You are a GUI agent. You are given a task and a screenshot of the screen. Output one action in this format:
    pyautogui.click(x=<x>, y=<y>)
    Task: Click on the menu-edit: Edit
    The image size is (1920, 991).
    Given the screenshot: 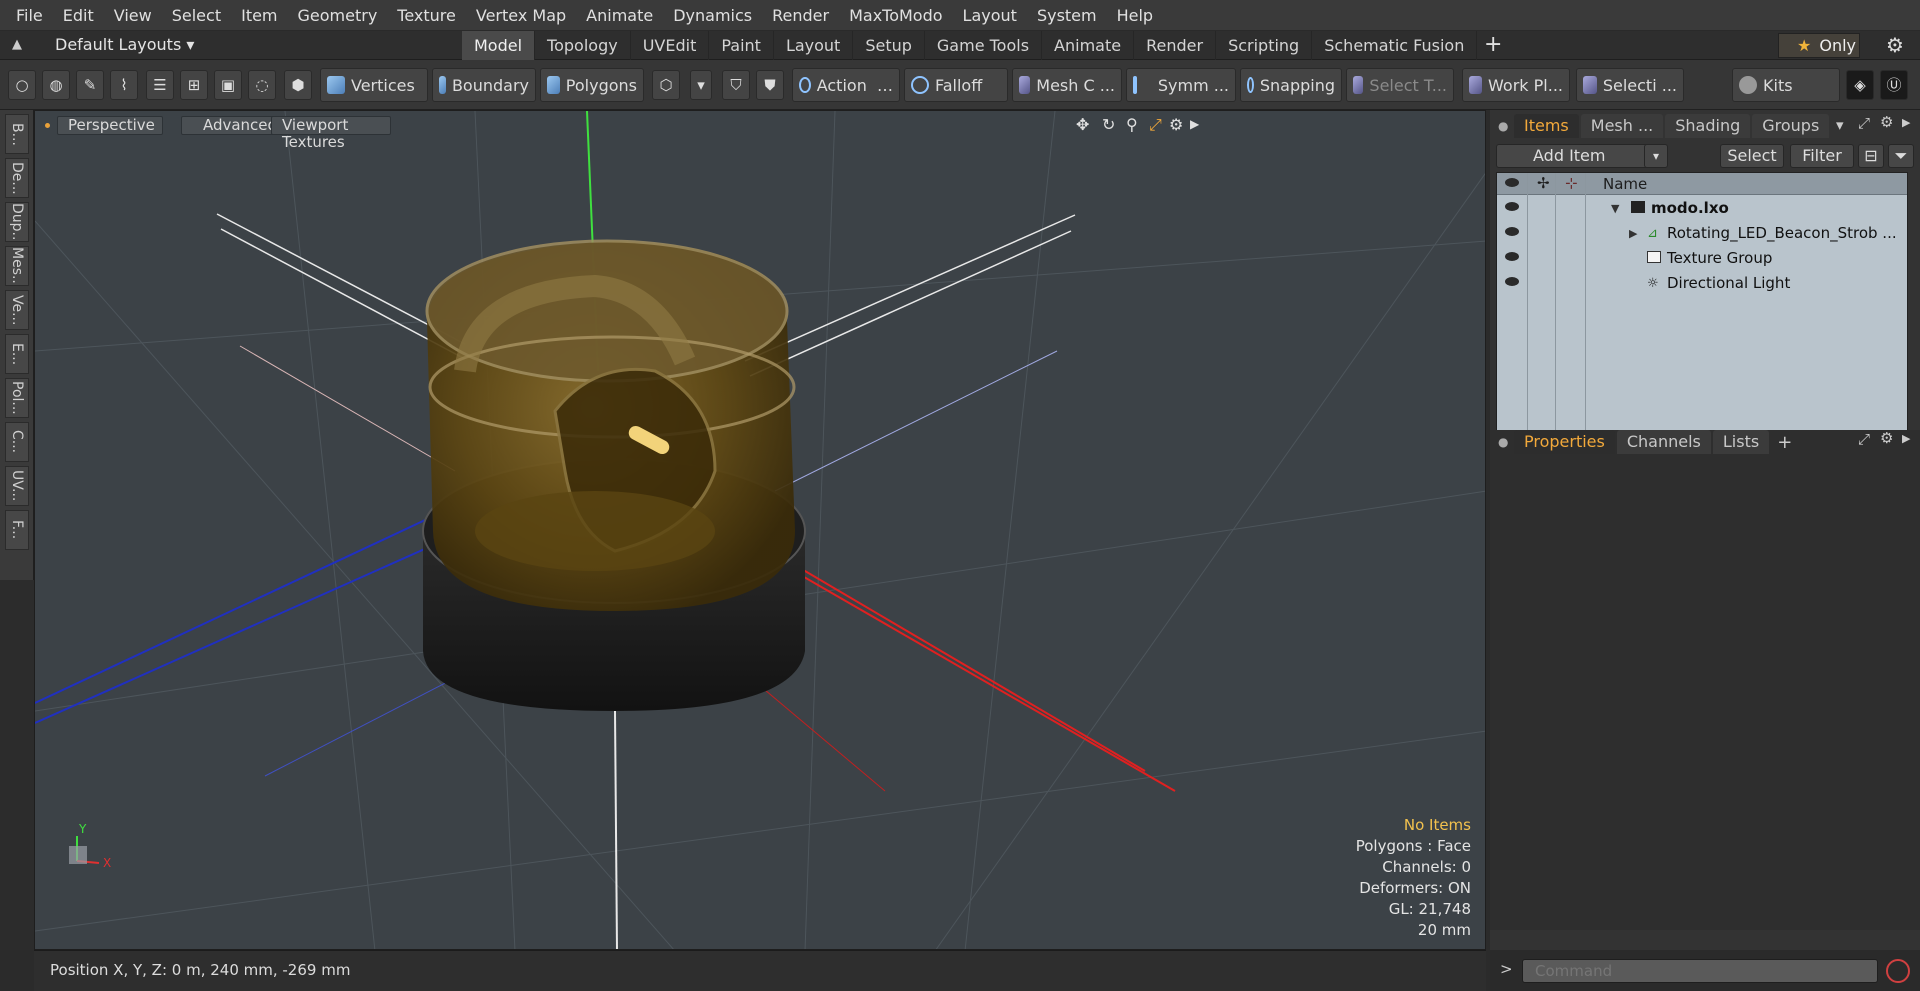 What is the action you would take?
    pyautogui.click(x=78, y=15)
    